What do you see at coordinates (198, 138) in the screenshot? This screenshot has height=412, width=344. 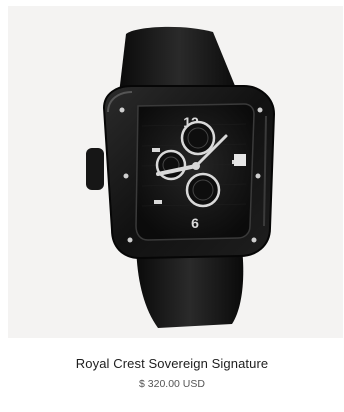 I see `subdial-top` at bounding box center [198, 138].